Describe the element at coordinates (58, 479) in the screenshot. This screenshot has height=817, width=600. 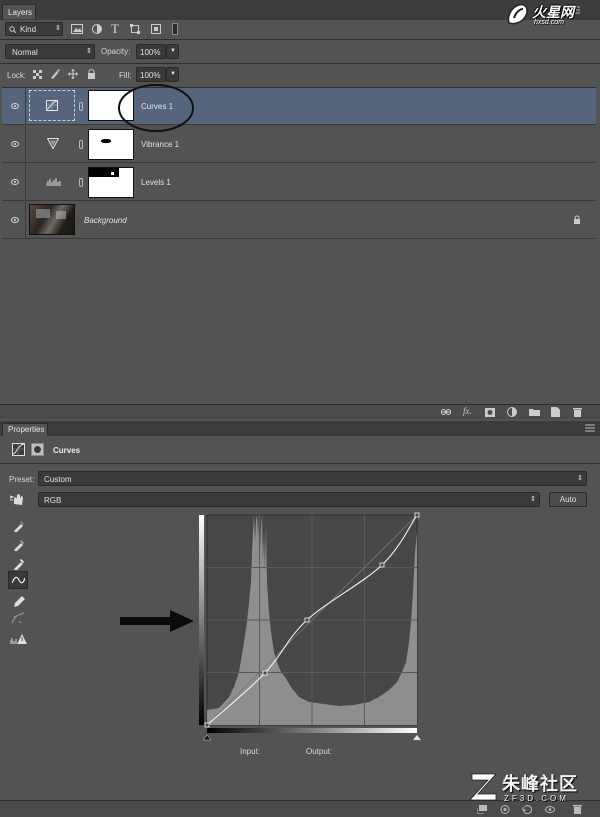
I see `preset-value: Custom` at that location.